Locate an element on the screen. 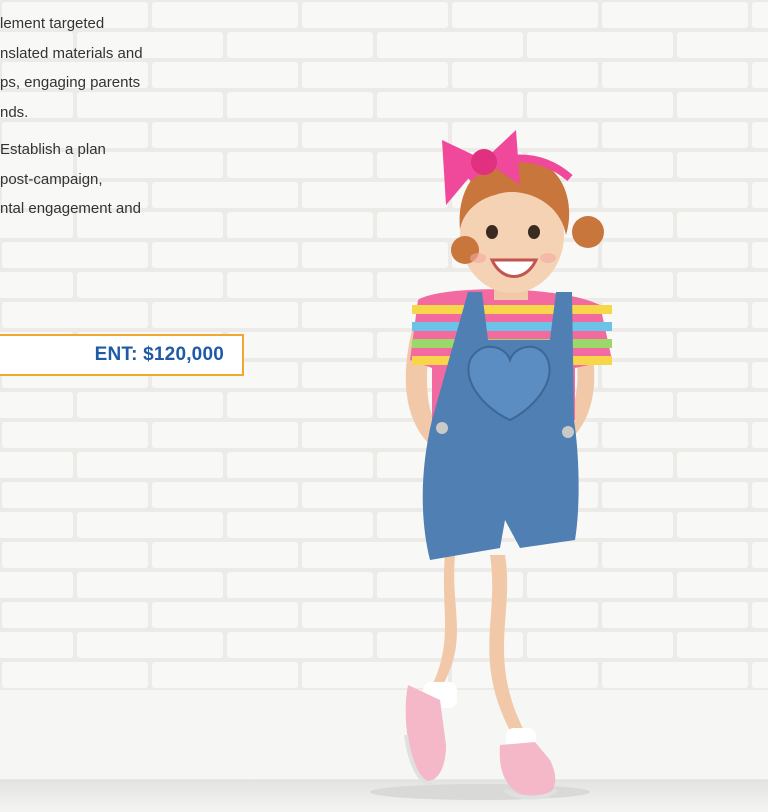  body-line: post-campaign, is located at coordinates (51, 179).